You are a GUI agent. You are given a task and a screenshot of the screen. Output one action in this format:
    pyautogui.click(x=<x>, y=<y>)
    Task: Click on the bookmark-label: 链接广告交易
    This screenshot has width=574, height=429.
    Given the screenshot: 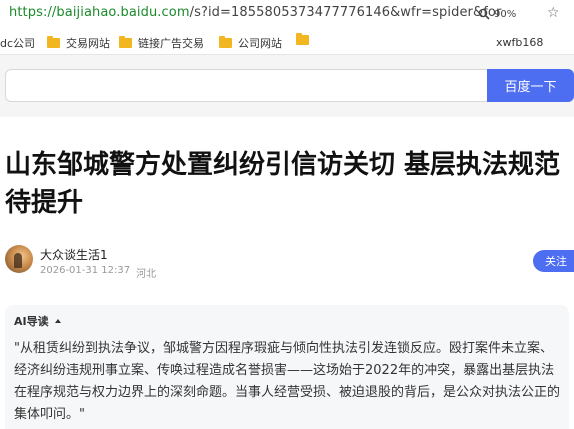 What is the action you would take?
    pyautogui.click(x=171, y=43)
    